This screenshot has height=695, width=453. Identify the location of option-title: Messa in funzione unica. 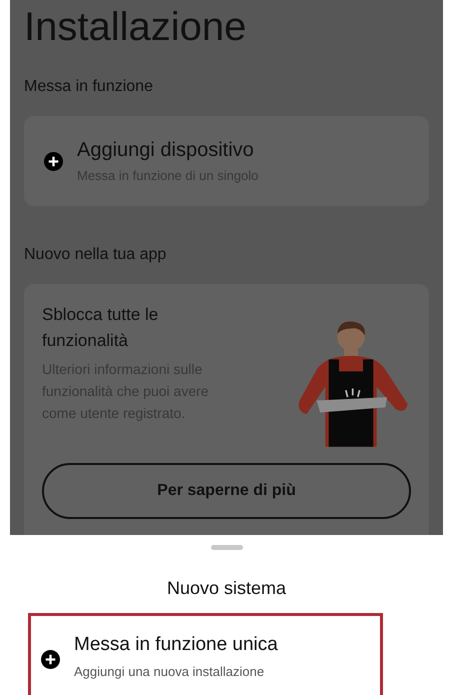
(176, 645).